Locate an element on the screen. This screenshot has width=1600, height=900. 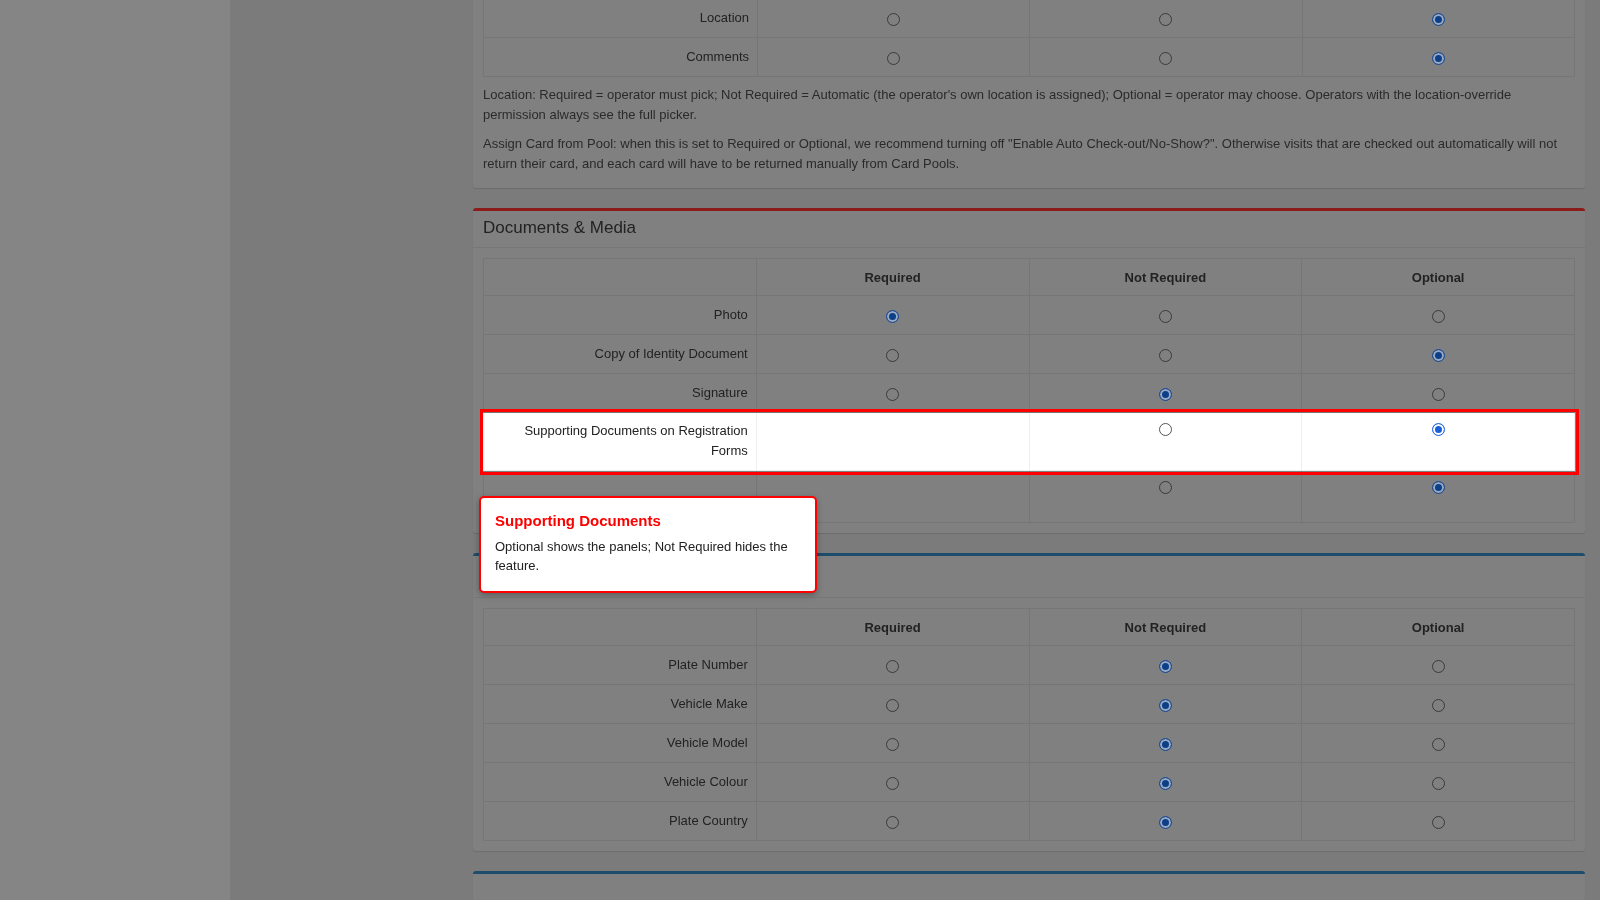
help-text: Location: Required = operator must pick; Not Required = Automatic (the operator's own location is assigned); Optional = operator may choose. Operators with the location-override permission always see the full picker. is located at coordinates (998, 105).